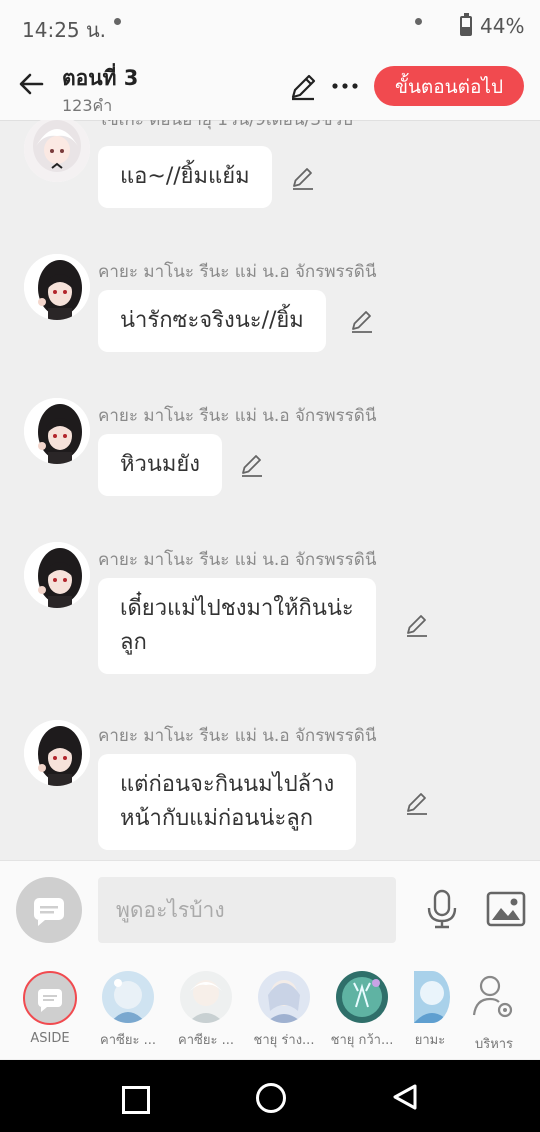 This screenshot has height=1132, width=540. What do you see at coordinates (303, 87) in the screenshot?
I see `edit-pencil-icon` at bounding box center [303, 87].